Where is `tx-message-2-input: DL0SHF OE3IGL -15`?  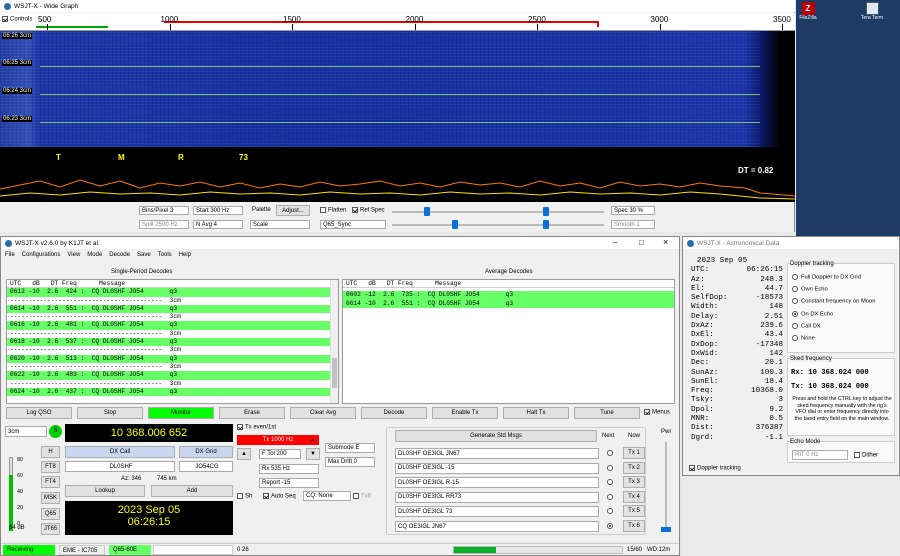
tx-message-2-input: DL0SHF OE3IGL -15 is located at coordinates (497, 468).